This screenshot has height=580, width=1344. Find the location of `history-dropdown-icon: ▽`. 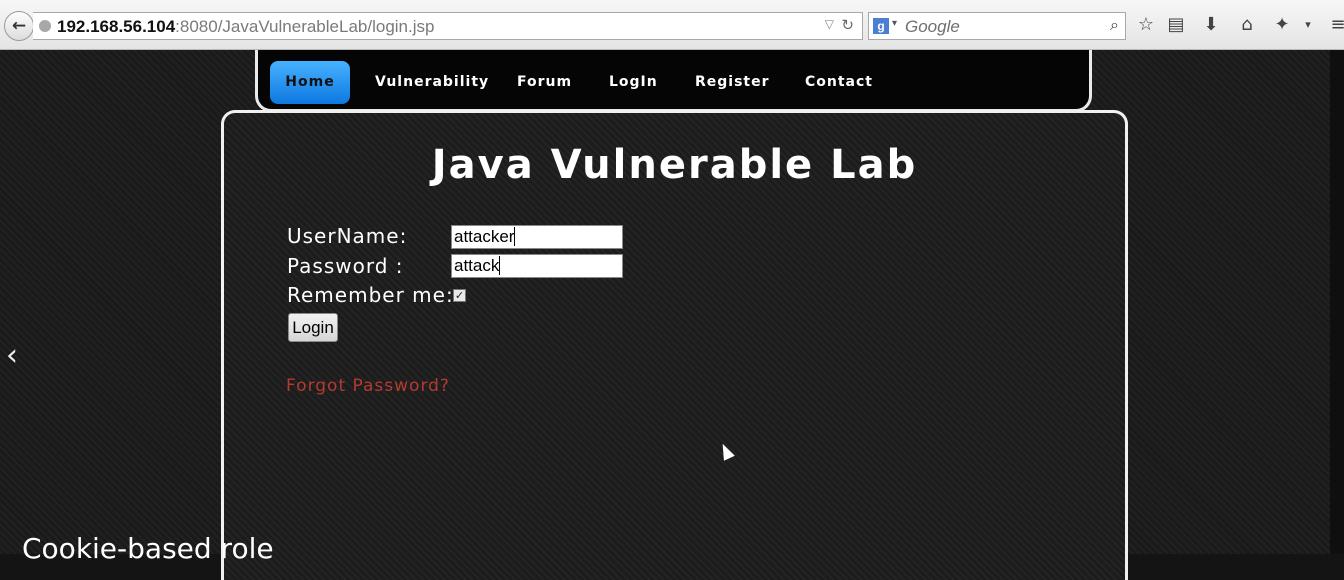

history-dropdown-icon: ▽ is located at coordinates (829, 24).